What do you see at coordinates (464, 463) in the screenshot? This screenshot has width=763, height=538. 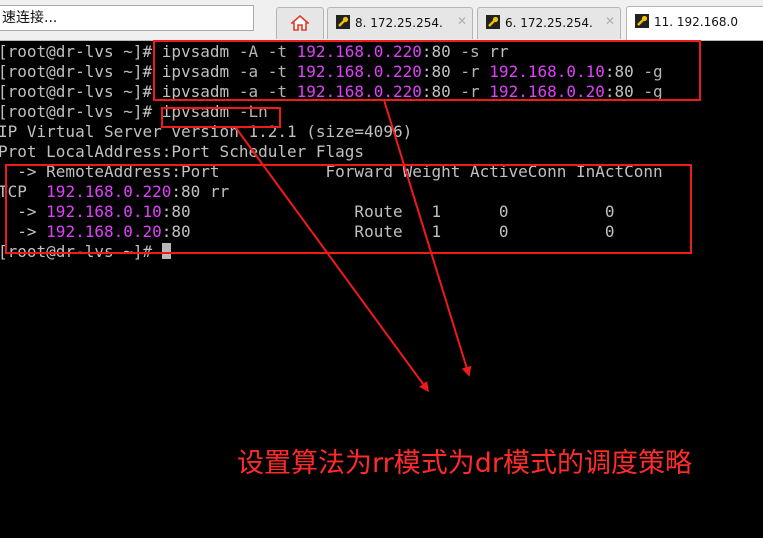 I see `annotation-caption: 设置算法为rr模式为dr模式的调度策略` at bounding box center [464, 463].